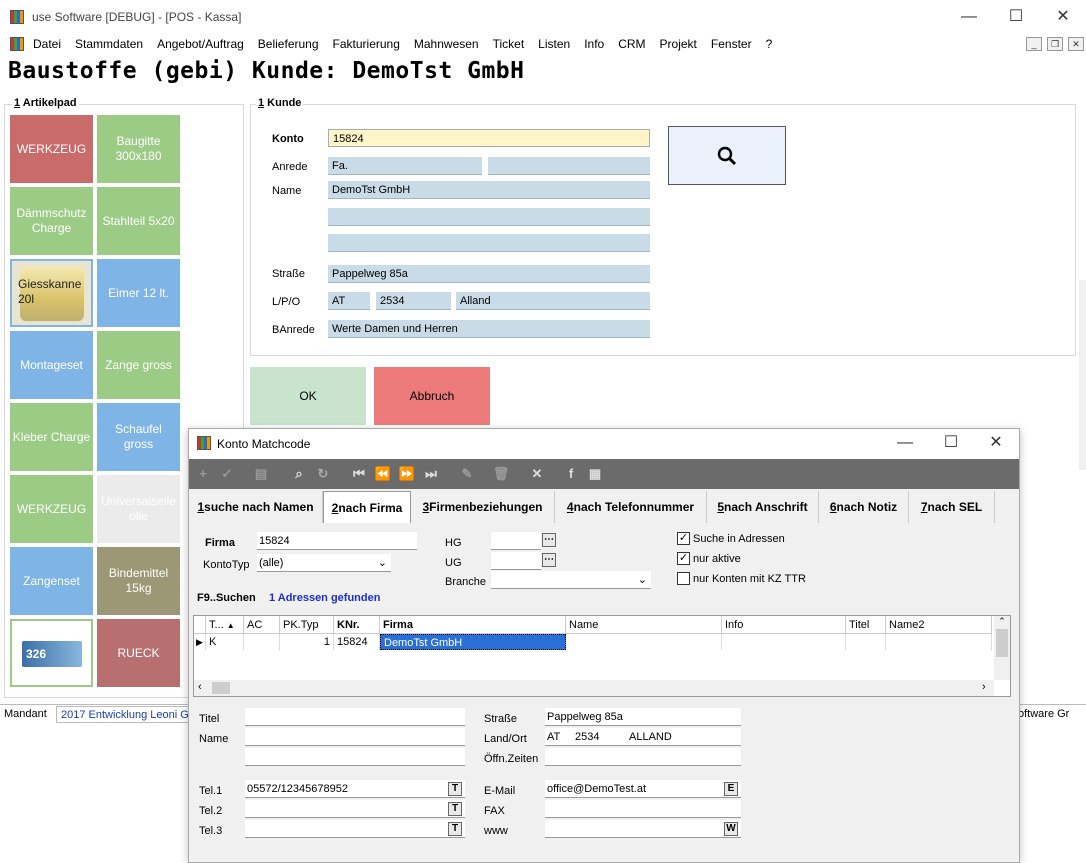 The width and height of the screenshot is (1086, 863). I want to click on menu-datei: Datei, so click(47, 44).